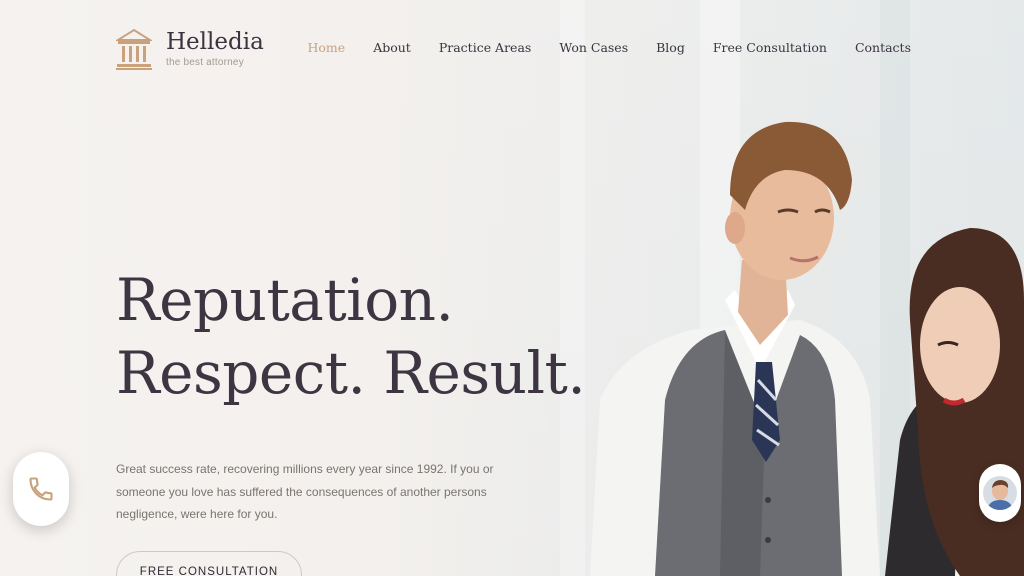  Describe the element at coordinates (209, 563) in the screenshot. I see `free-consultation-button: FREE CONSULTATION` at that location.